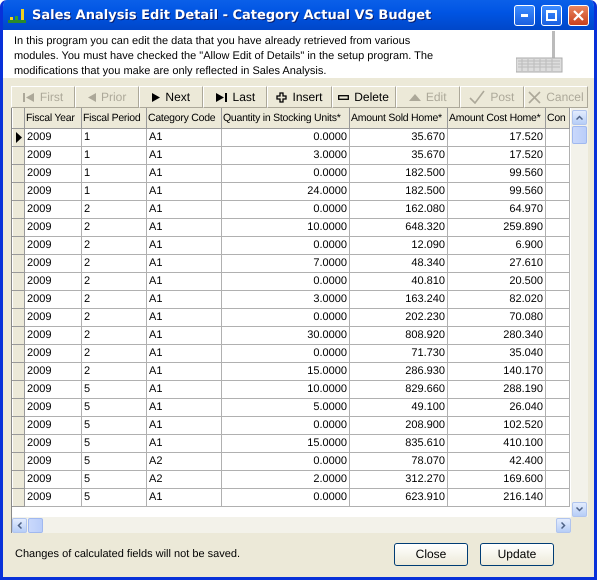 The image size is (597, 580). I want to click on table-cell: 24.0000, so click(286, 191).